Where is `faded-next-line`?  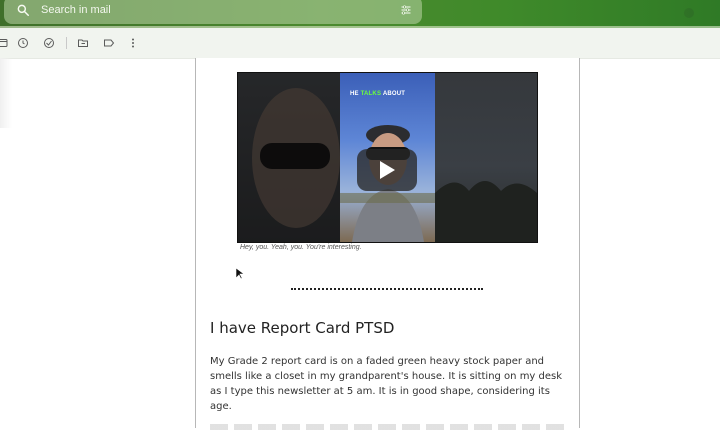 faded-next-line is located at coordinates (388, 427).